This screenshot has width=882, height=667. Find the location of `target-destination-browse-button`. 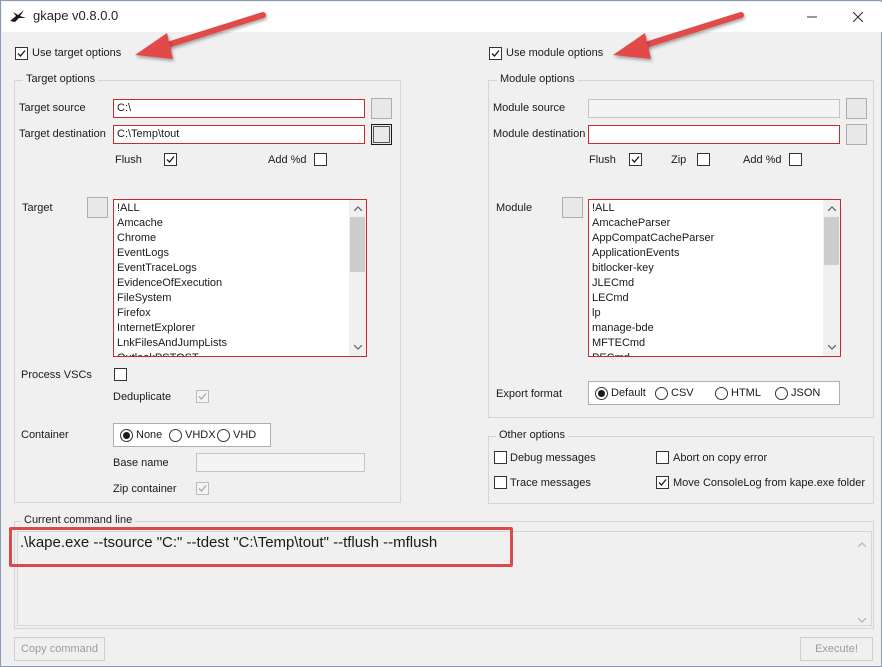

target-destination-browse-button is located at coordinates (381, 134).